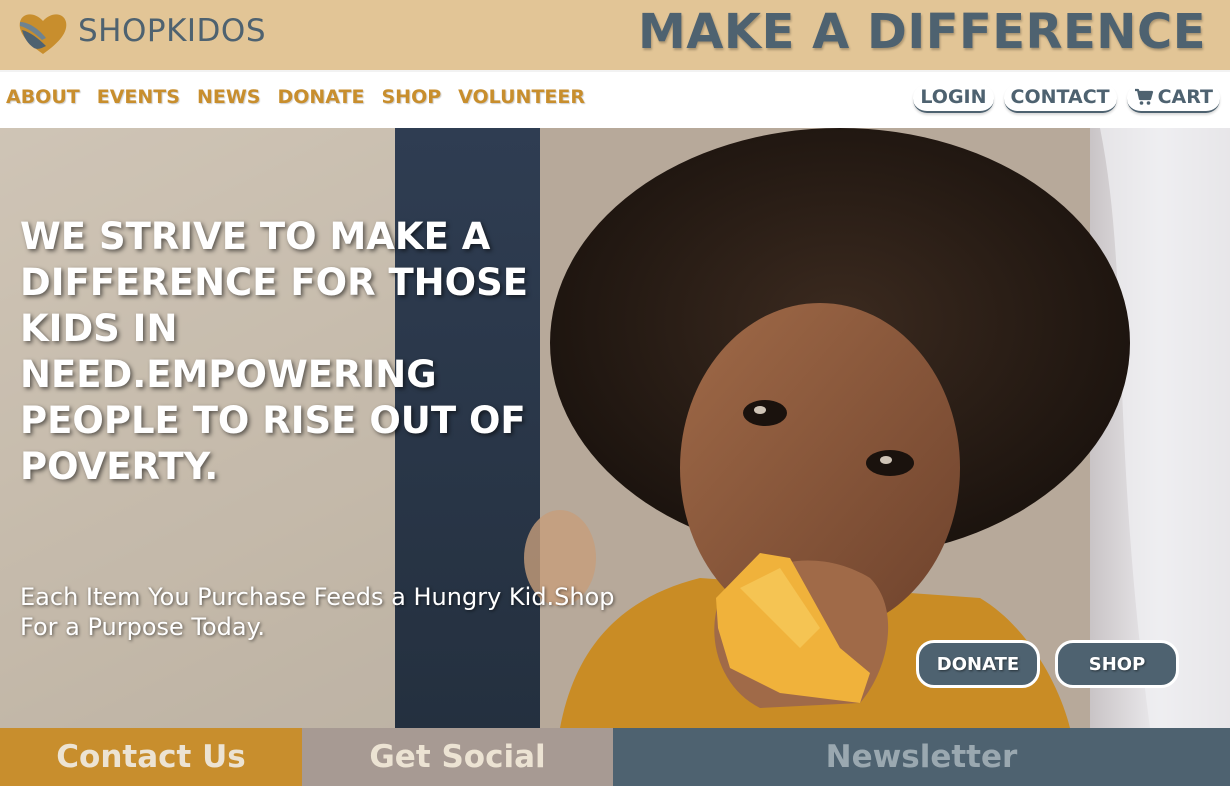 The width and height of the screenshot is (1230, 786). What do you see at coordinates (922, 32) in the screenshot?
I see `page-tagline: MAKE A DIFFERENCE` at bounding box center [922, 32].